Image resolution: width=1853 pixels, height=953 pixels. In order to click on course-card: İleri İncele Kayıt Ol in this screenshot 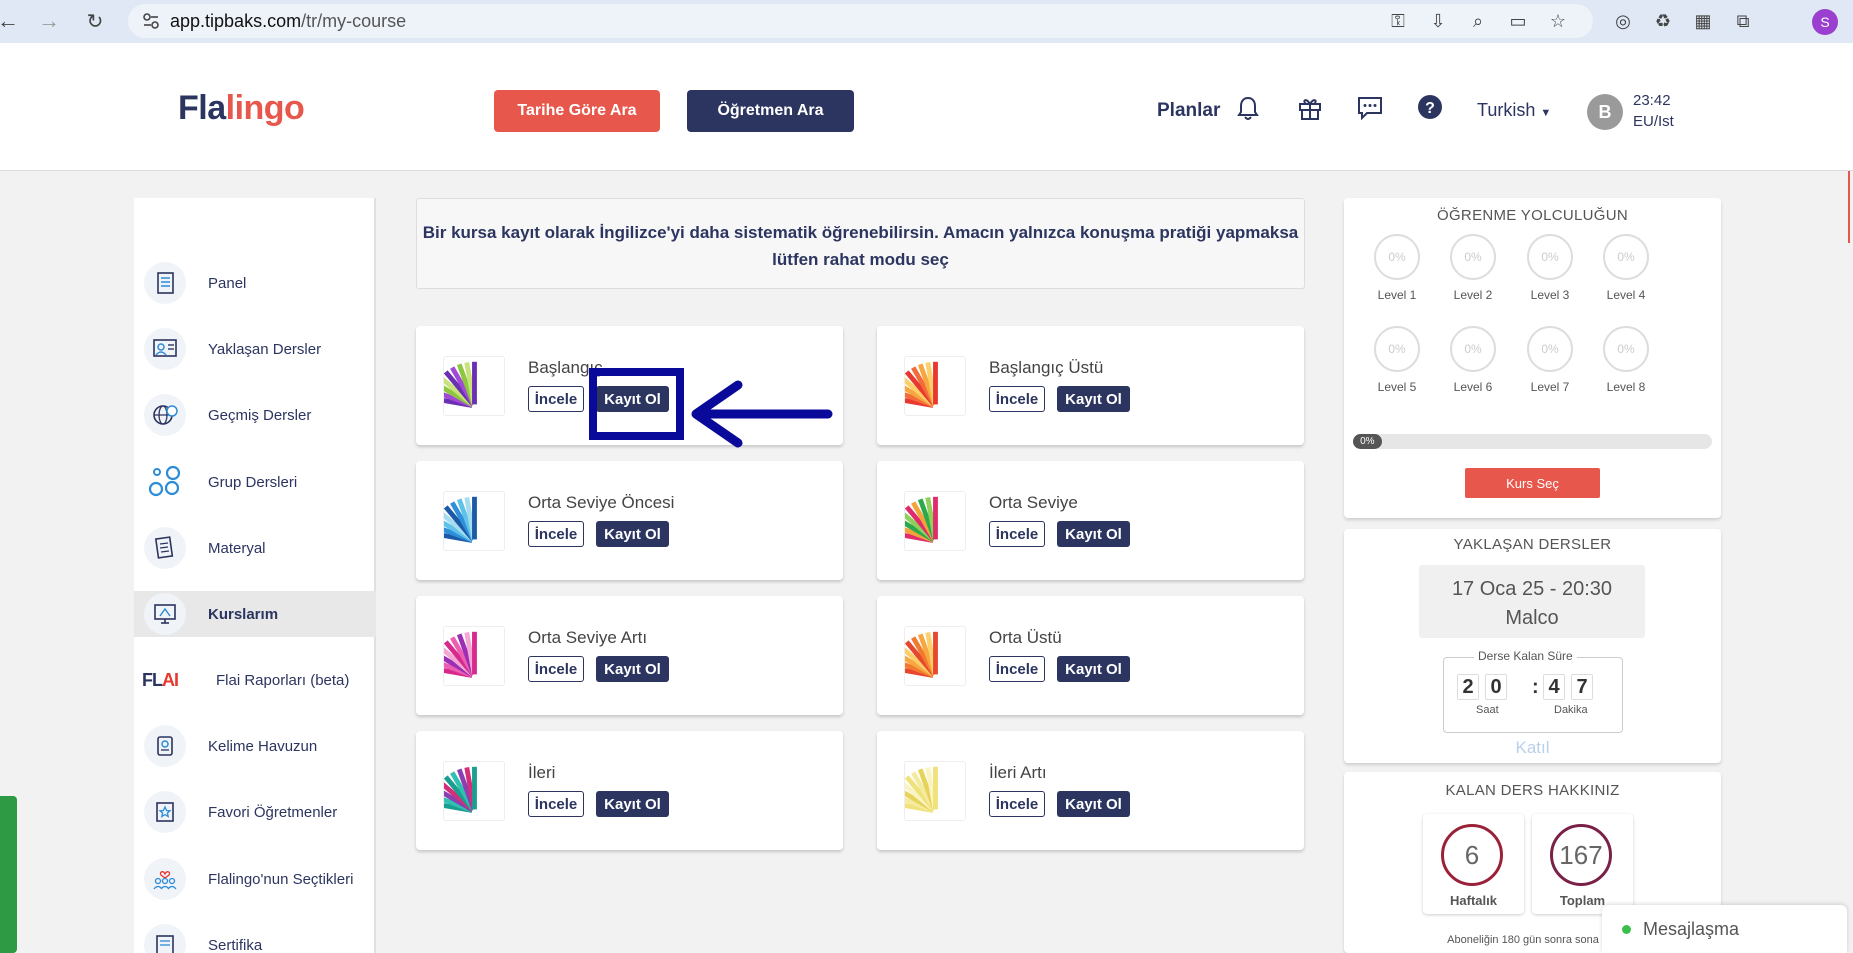, I will do `click(629, 790)`.